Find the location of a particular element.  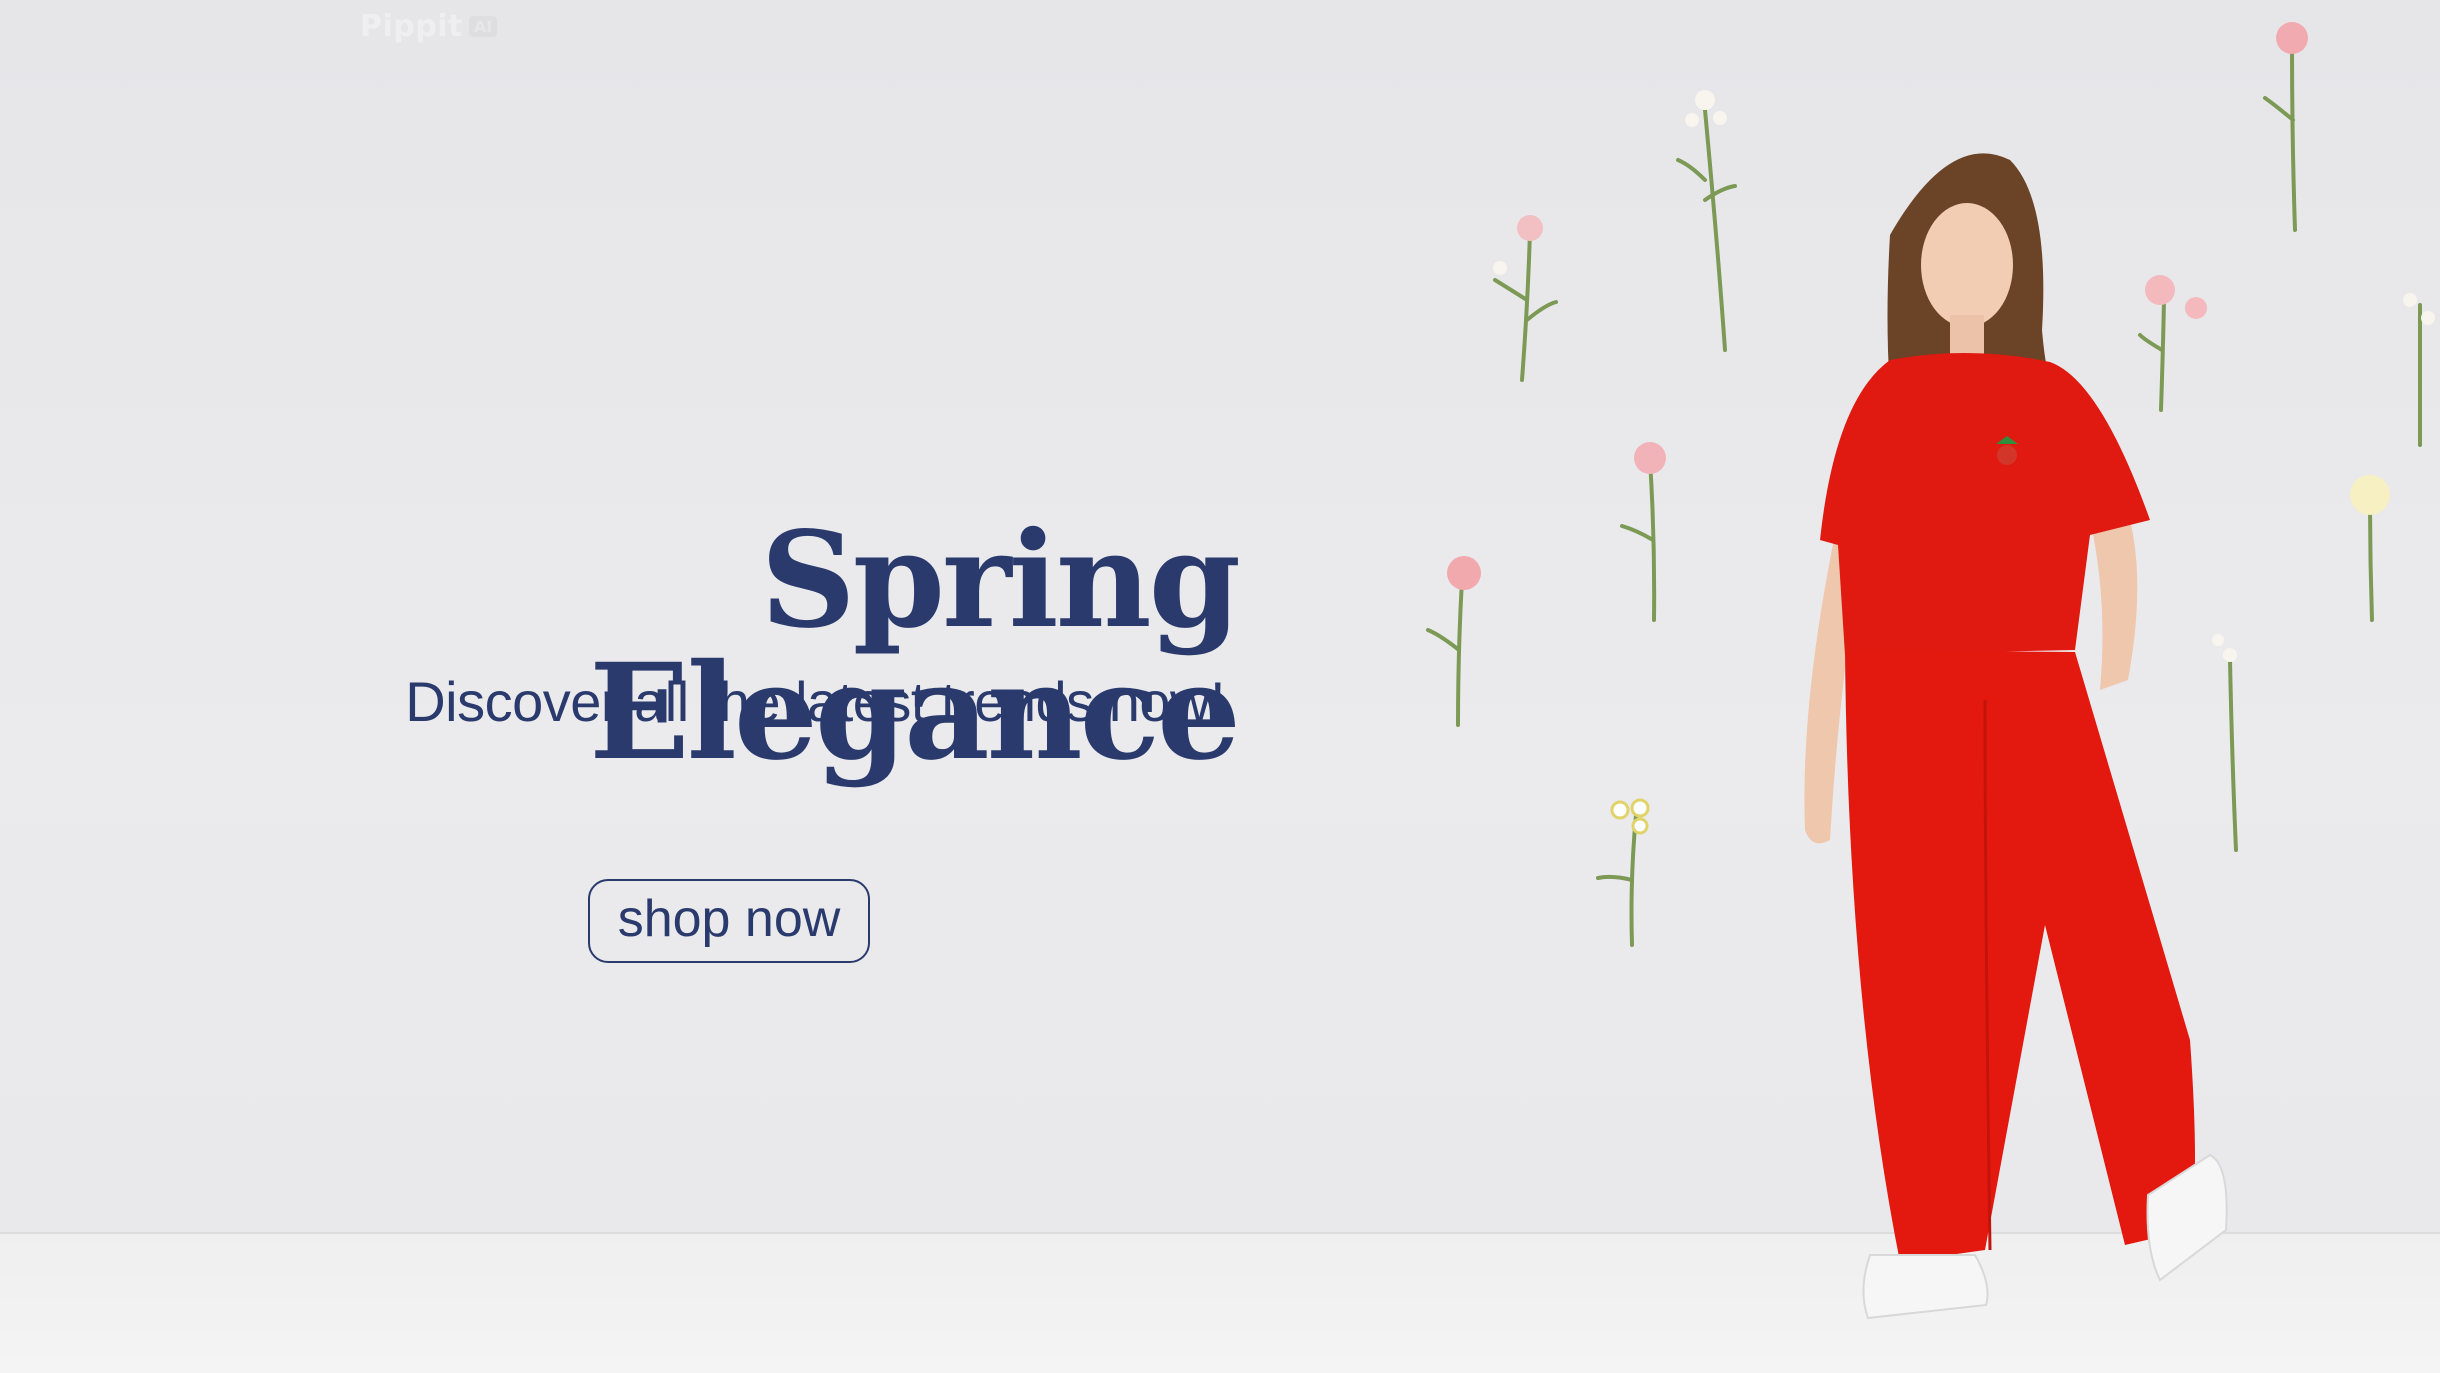

subtitle: Discover all the latest trends now! is located at coordinates (815, 701).